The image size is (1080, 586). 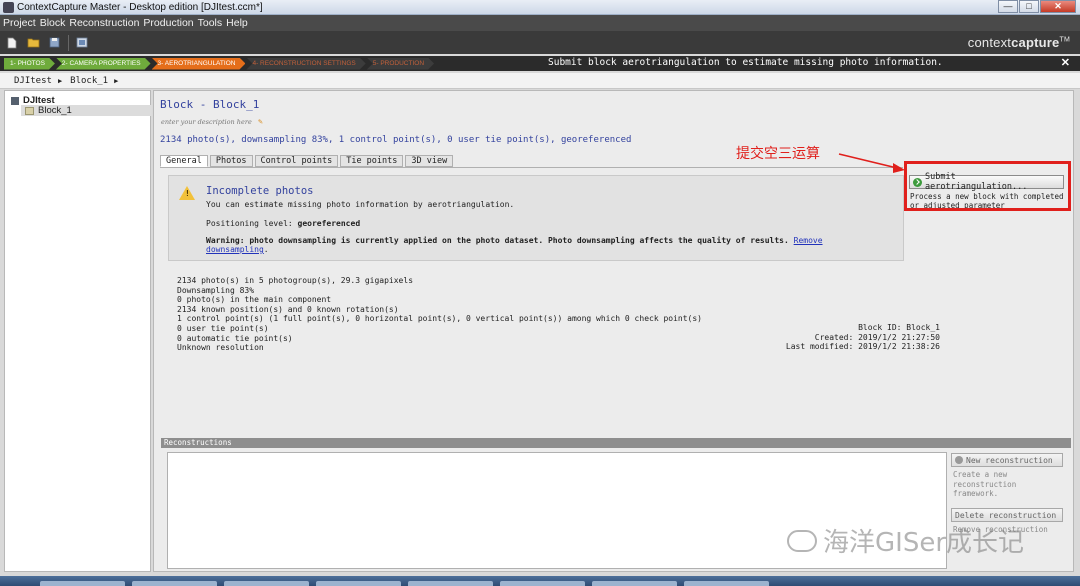 What do you see at coordinates (899, 327) in the screenshot?
I see `block-id: Block ID: Block_1` at bounding box center [899, 327].